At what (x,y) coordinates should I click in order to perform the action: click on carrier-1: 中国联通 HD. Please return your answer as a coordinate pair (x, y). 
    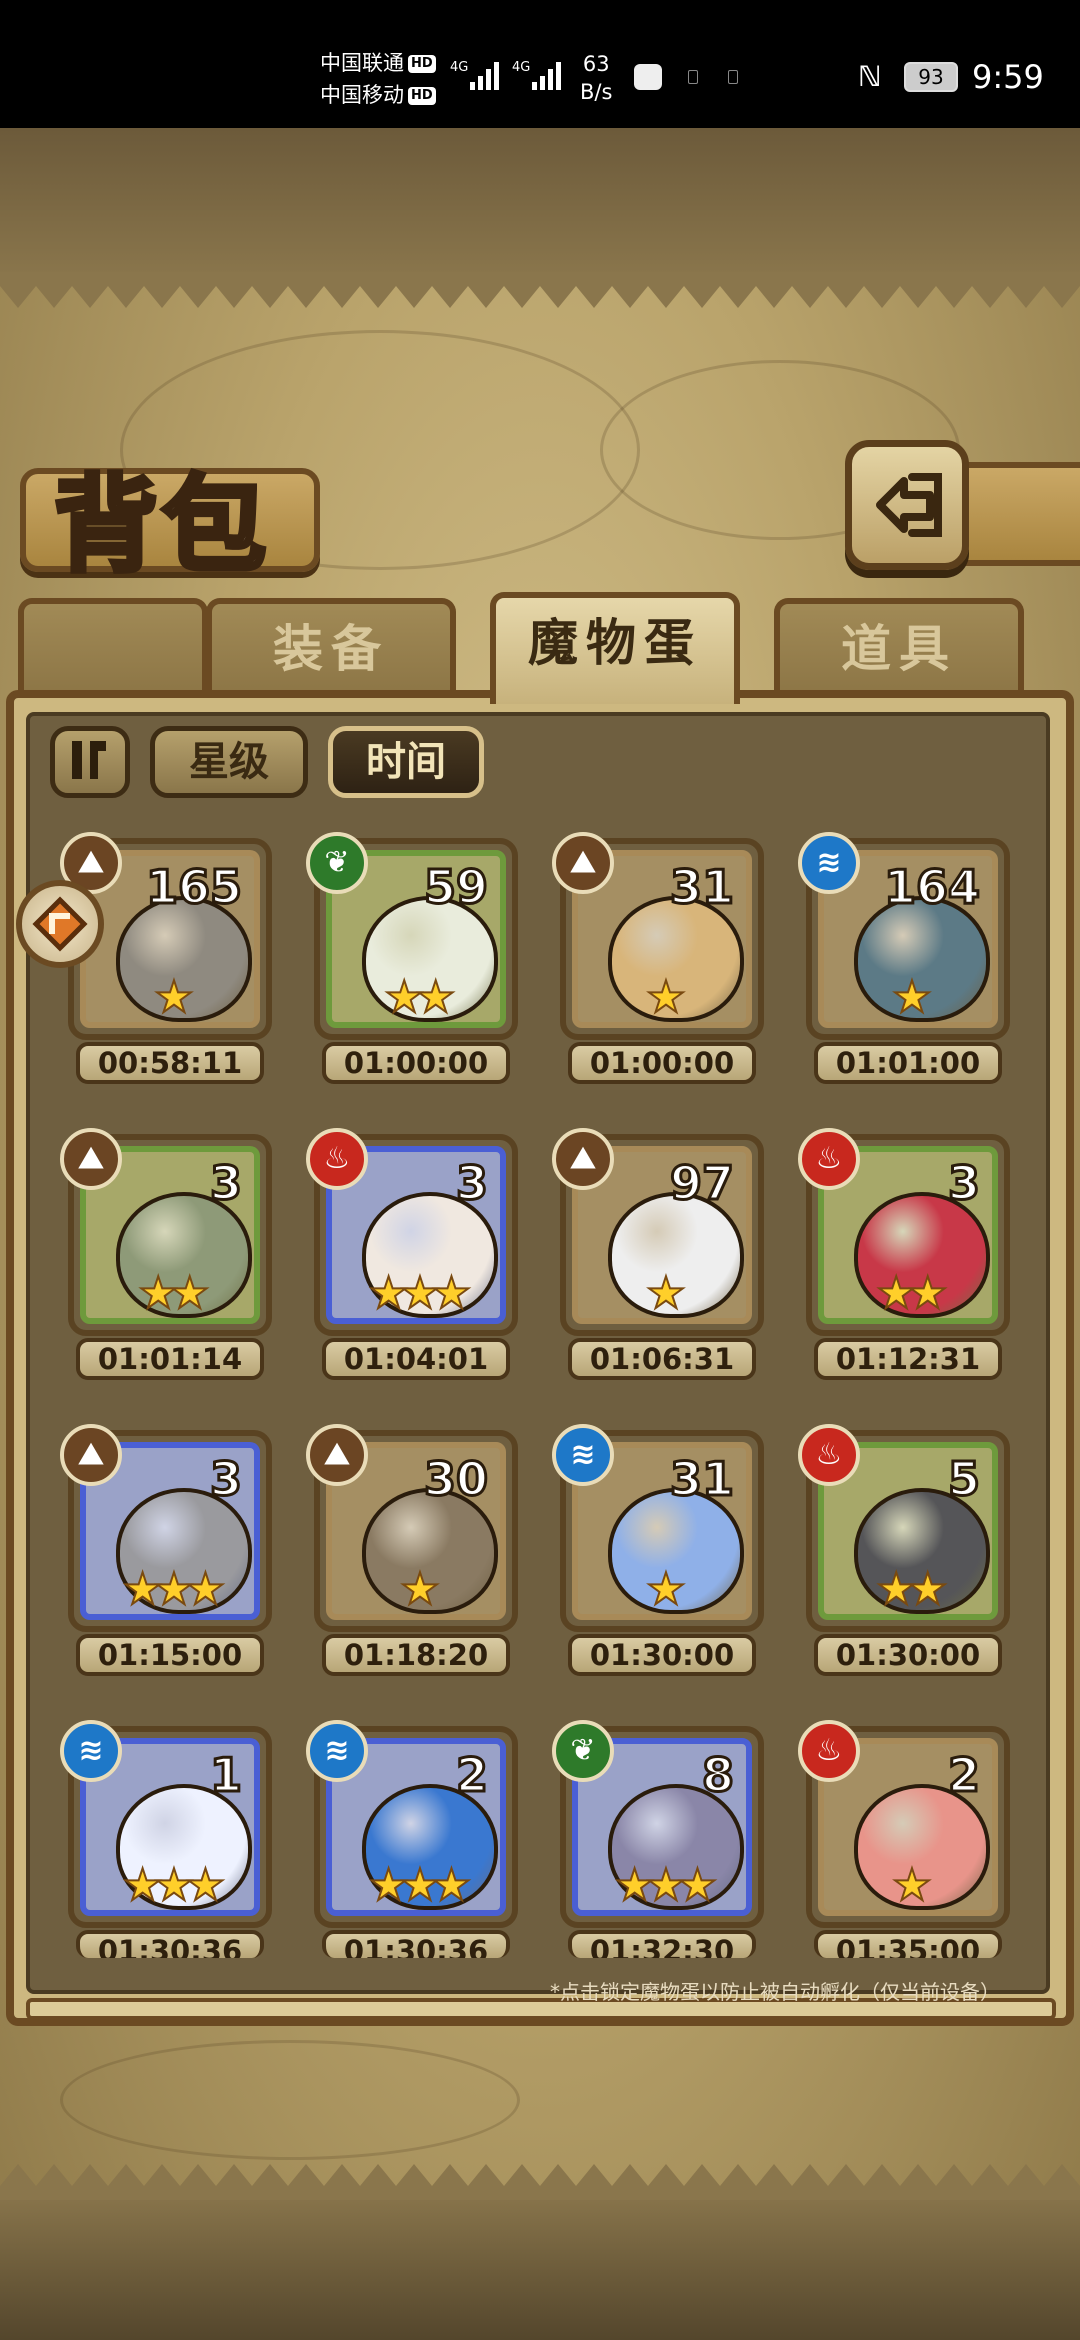
    Looking at the image, I should click on (378, 63).